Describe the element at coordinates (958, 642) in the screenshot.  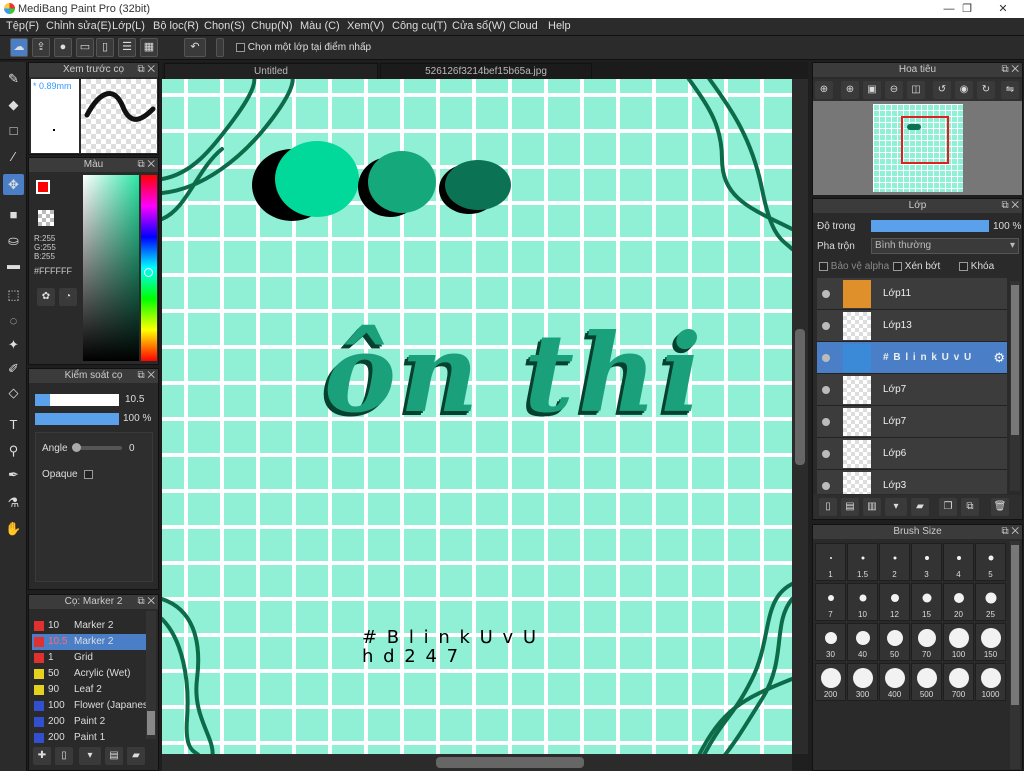
I see `brush-size-preset: 100` at that location.